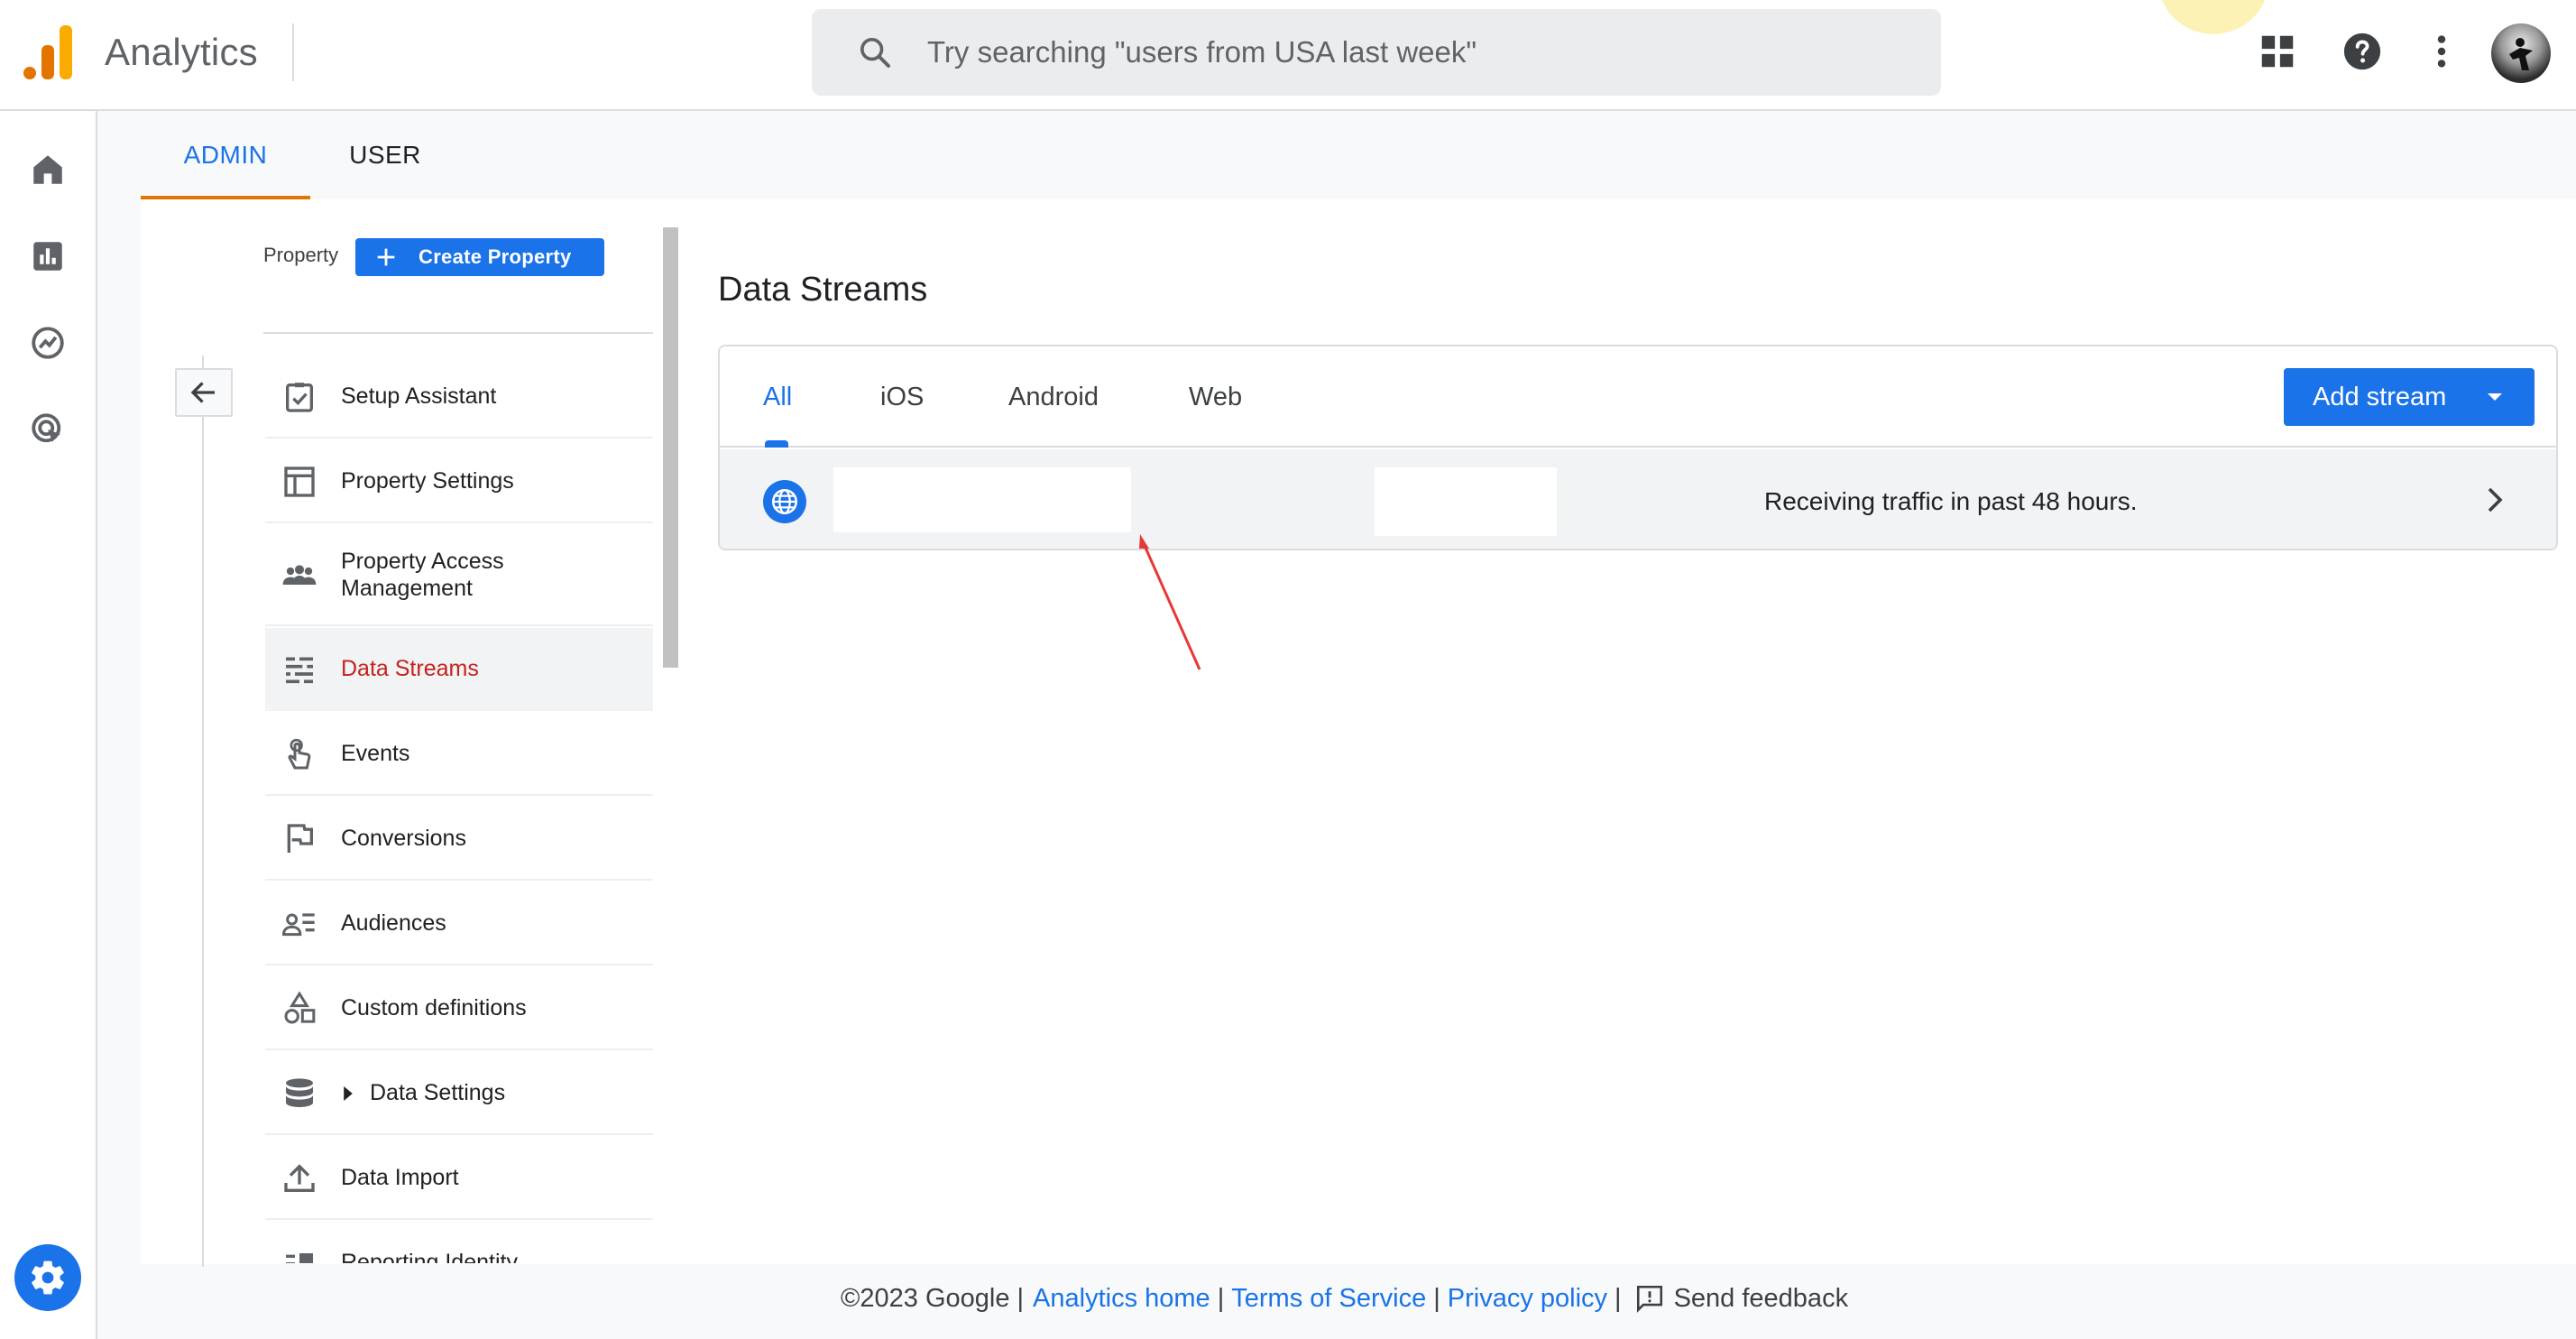  I want to click on arrow-back-icon, so click(203, 392).